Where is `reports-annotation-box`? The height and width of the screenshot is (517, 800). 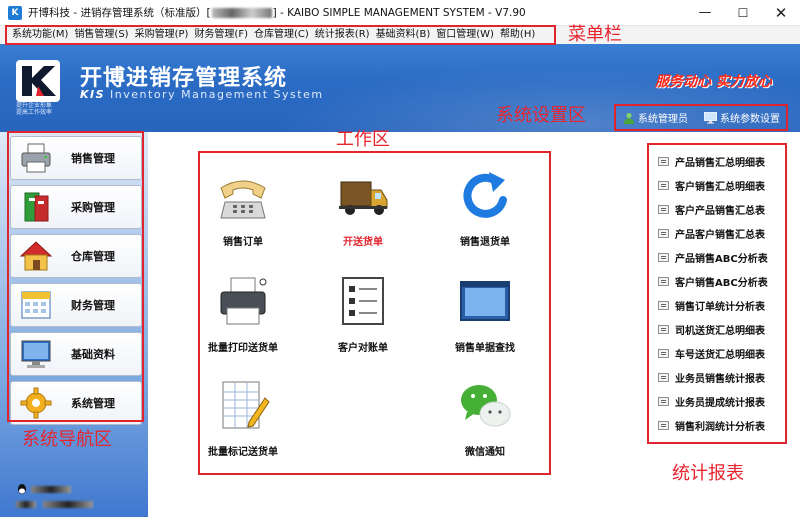
reports-annotation-box is located at coordinates (717, 293).